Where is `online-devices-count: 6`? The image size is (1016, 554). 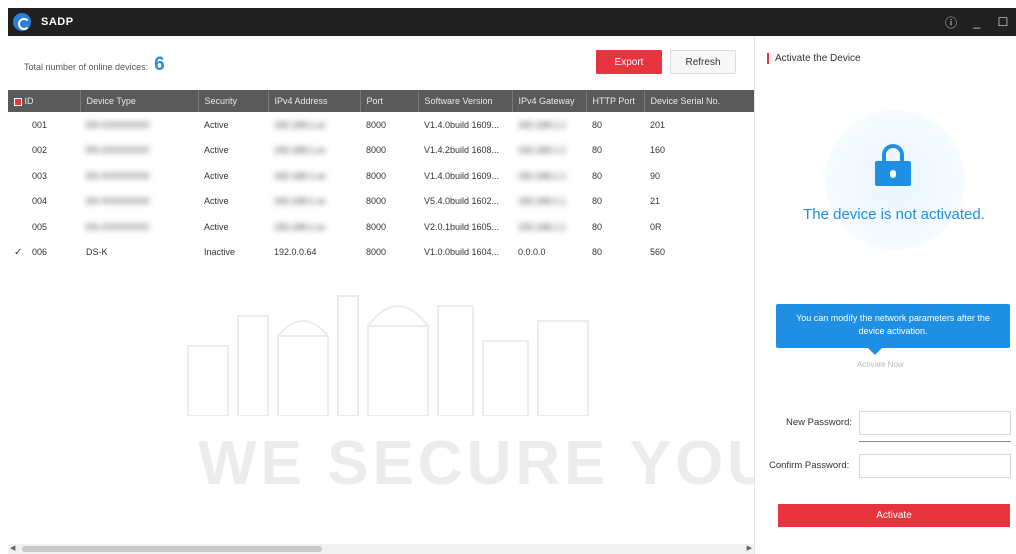
online-devices-count: 6 is located at coordinates (159, 64).